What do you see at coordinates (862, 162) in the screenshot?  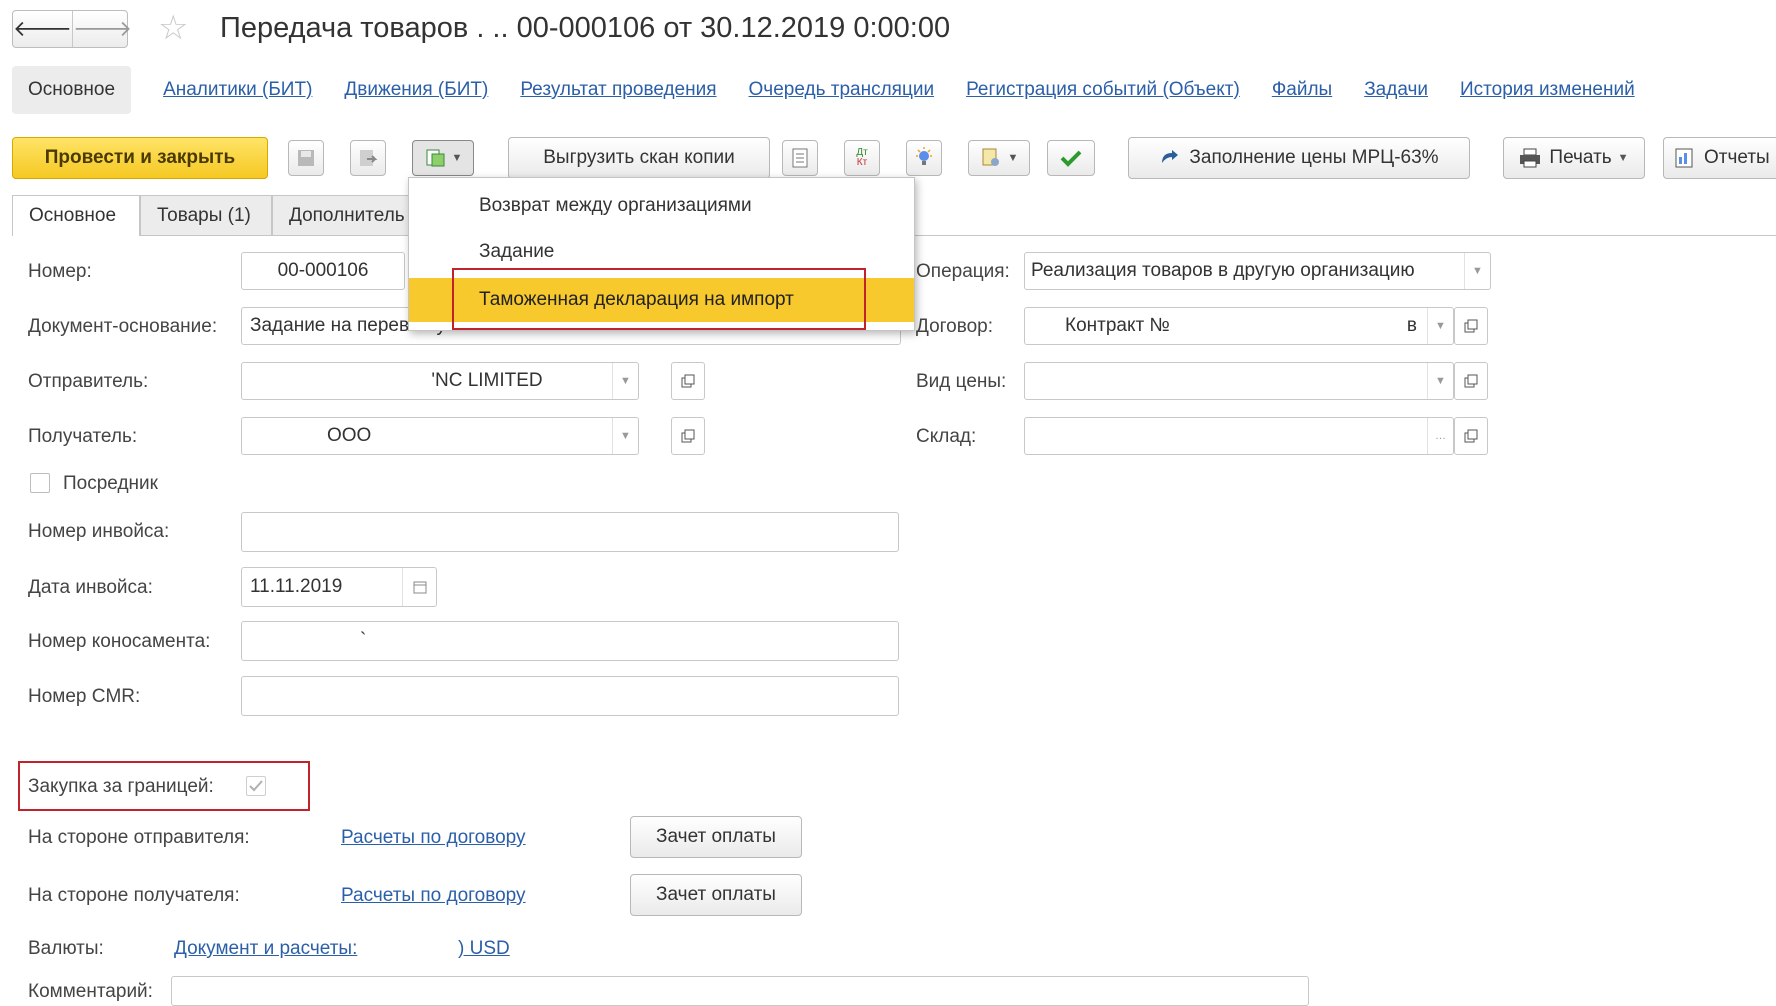 I see `dt-kt-bottom: Кт` at bounding box center [862, 162].